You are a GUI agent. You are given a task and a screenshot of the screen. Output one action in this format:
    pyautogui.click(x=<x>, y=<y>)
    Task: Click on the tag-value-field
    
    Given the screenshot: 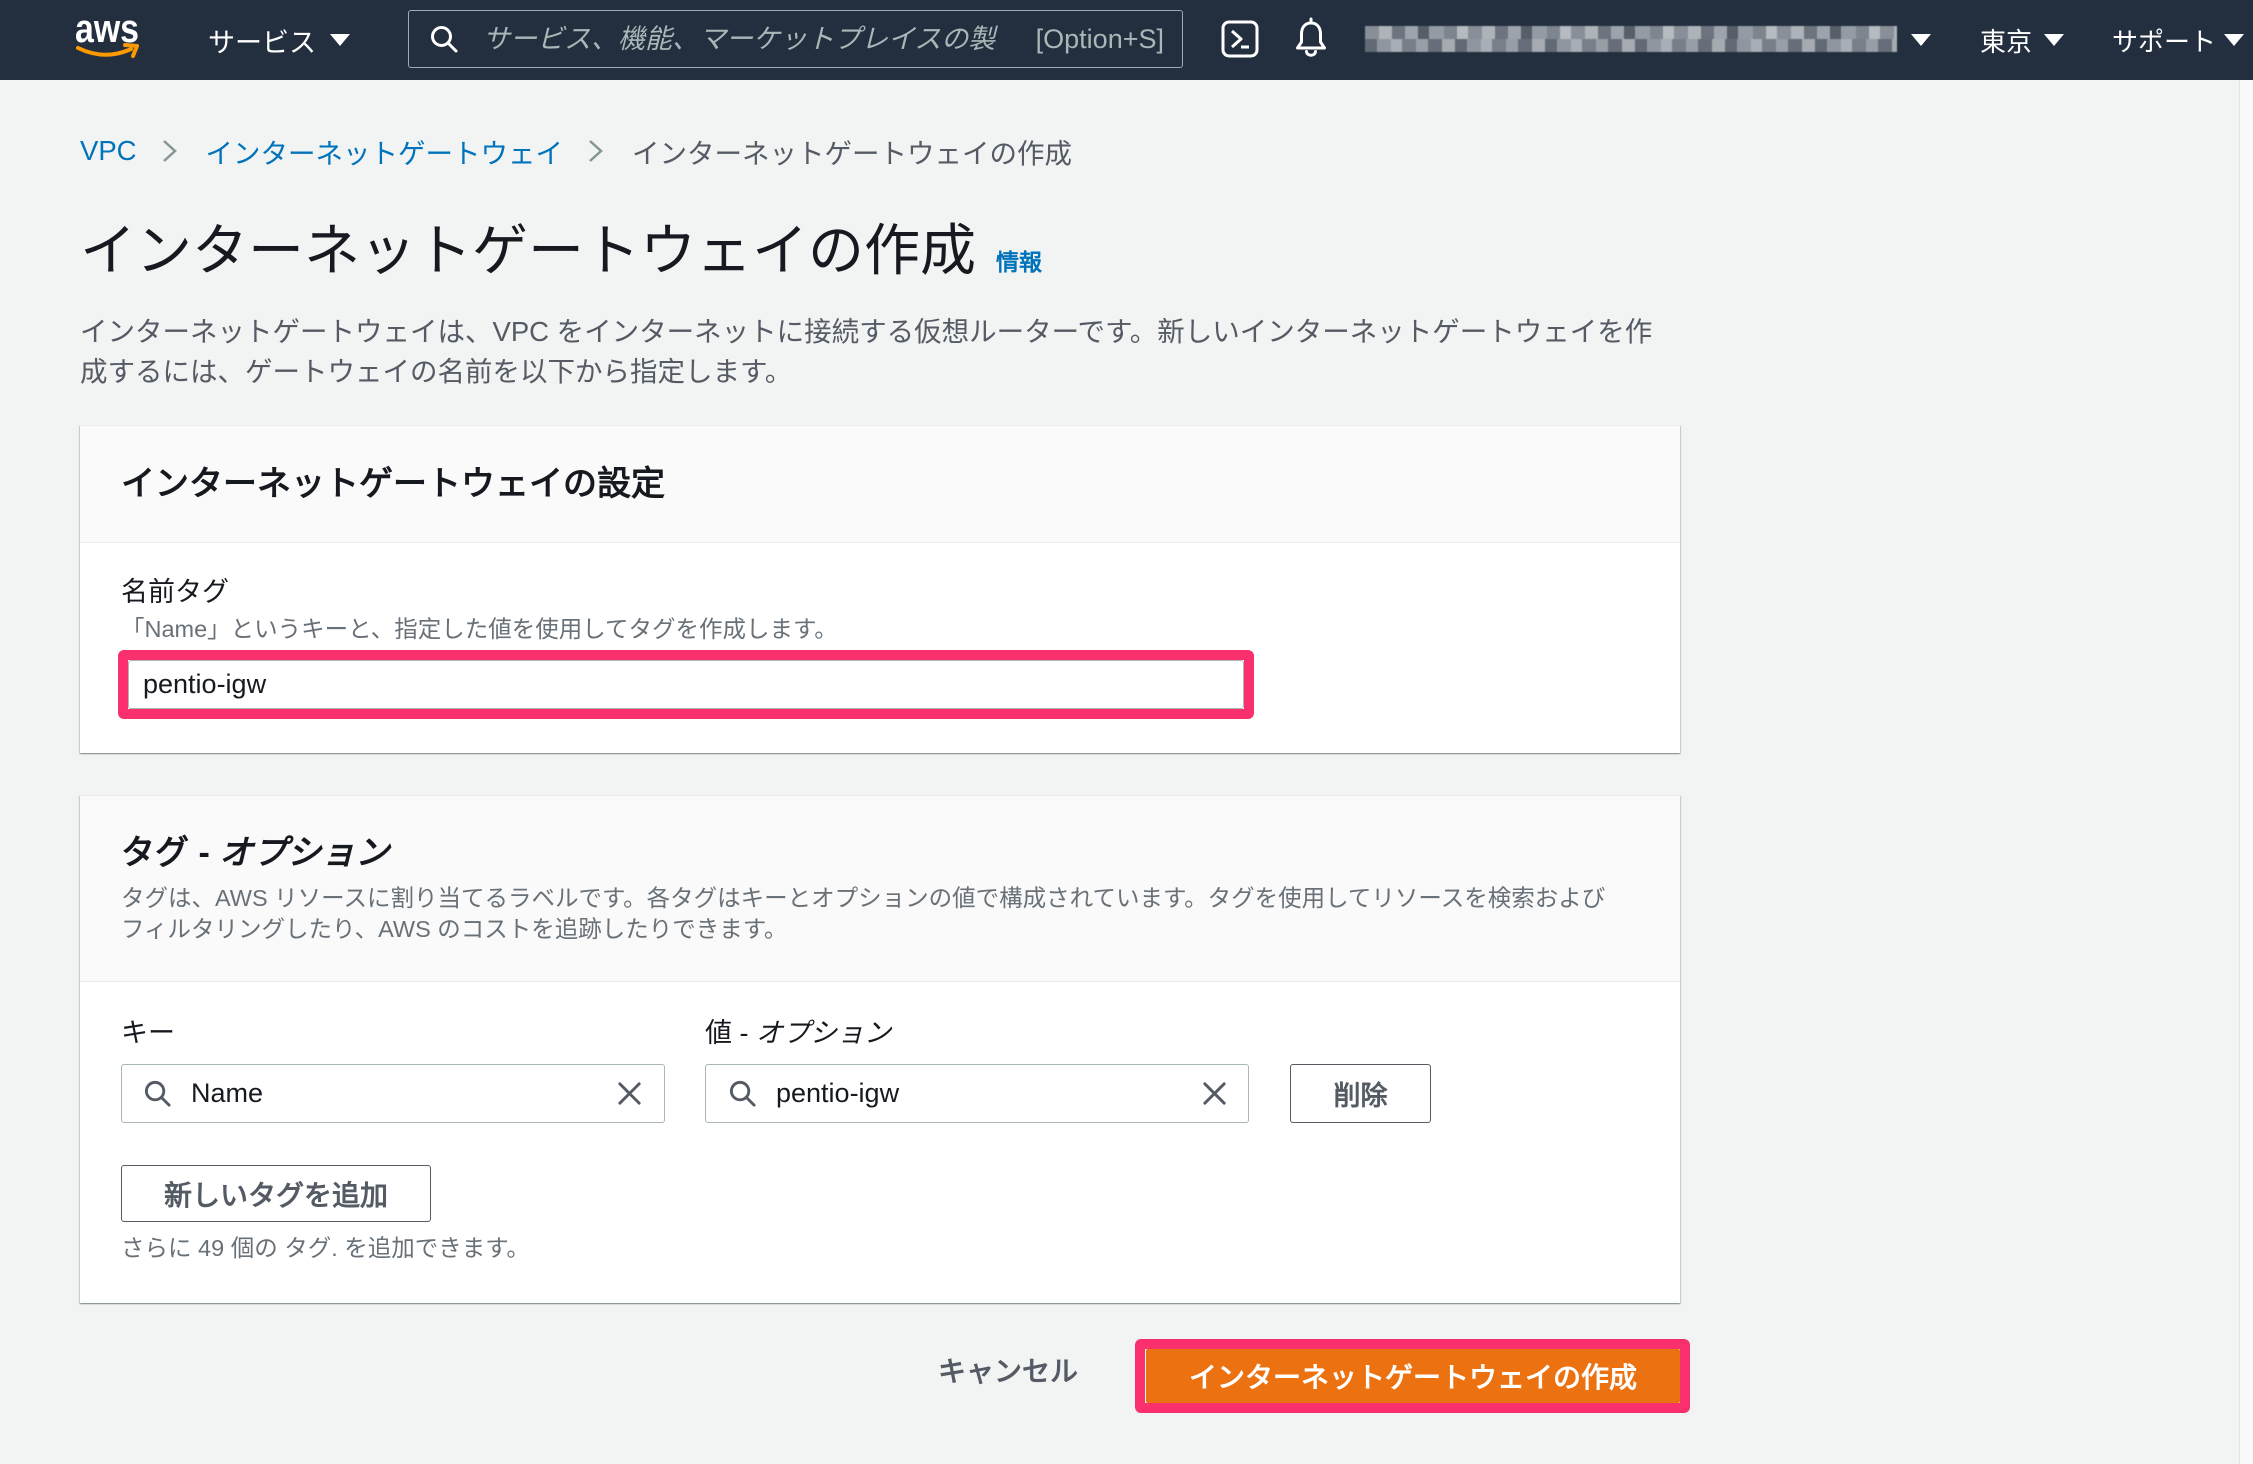 What is the action you would take?
    pyautogui.click(x=977, y=1093)
    